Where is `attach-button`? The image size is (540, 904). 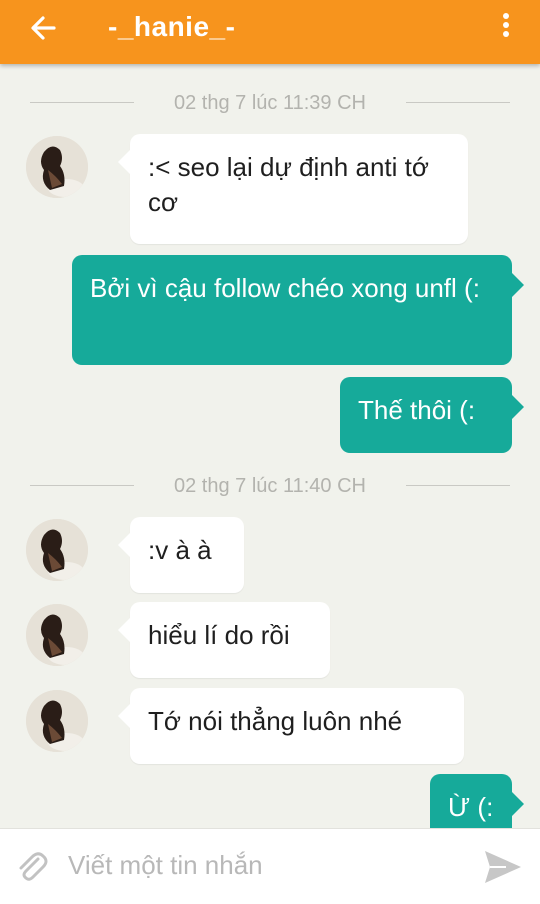 attach-button is located at coordinates (32, 867).